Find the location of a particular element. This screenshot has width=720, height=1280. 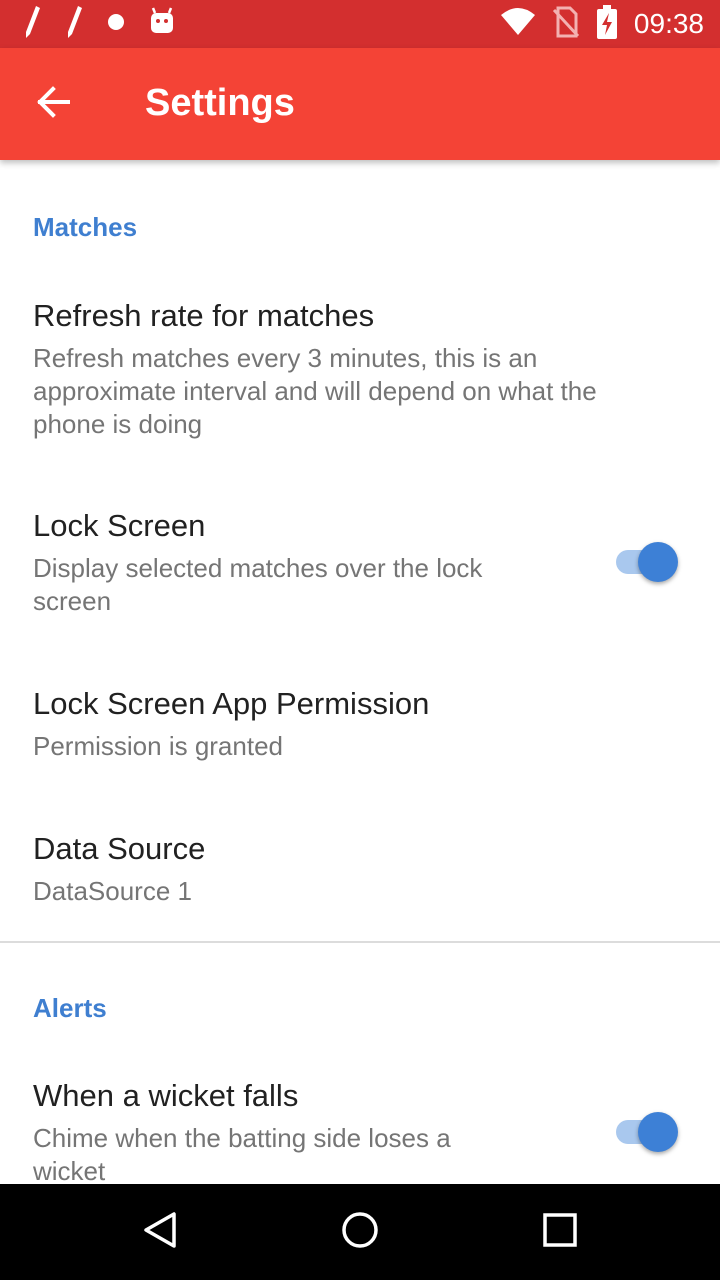

nav-back-icon is located at coordinates (160, 1232).